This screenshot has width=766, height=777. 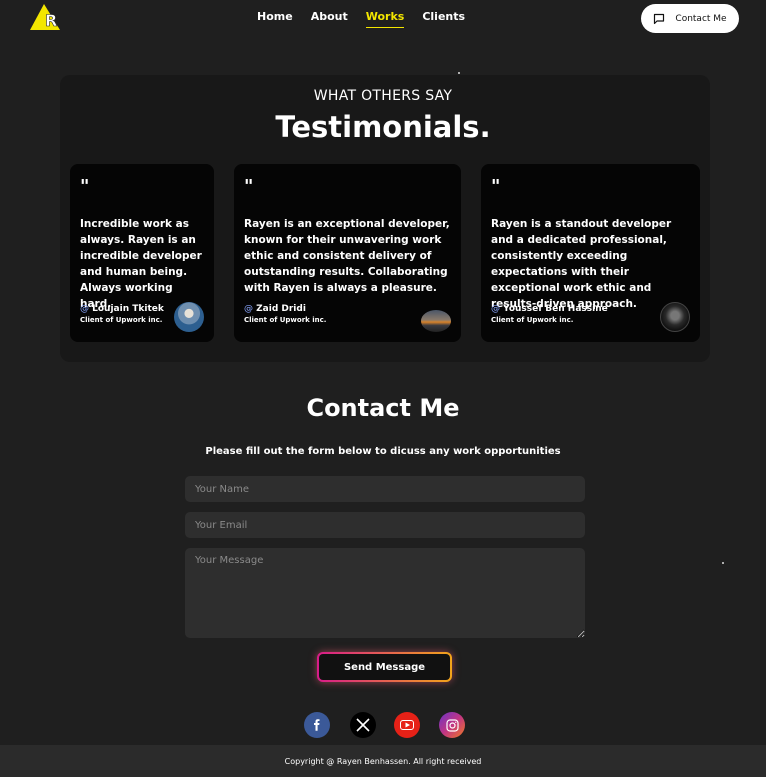 I want to click on chat-icon, so click(x=659, y=18).